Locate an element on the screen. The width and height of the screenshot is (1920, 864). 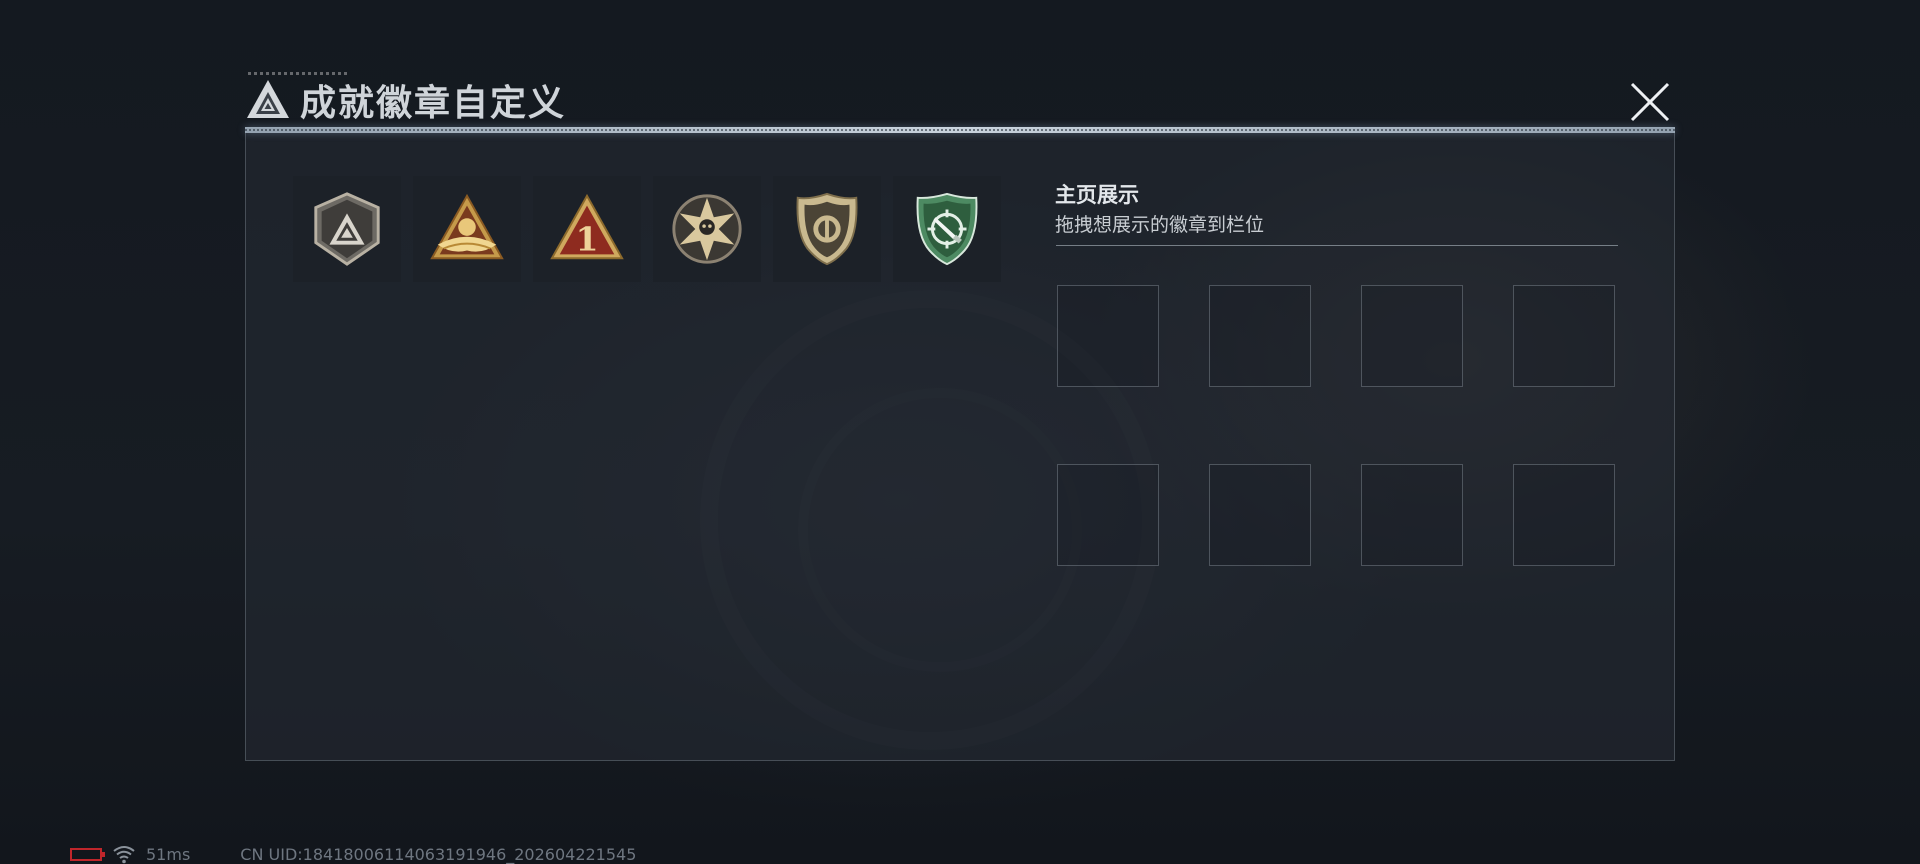
number-one-triangle-icon: 1 is located at coordinates (587, 226).